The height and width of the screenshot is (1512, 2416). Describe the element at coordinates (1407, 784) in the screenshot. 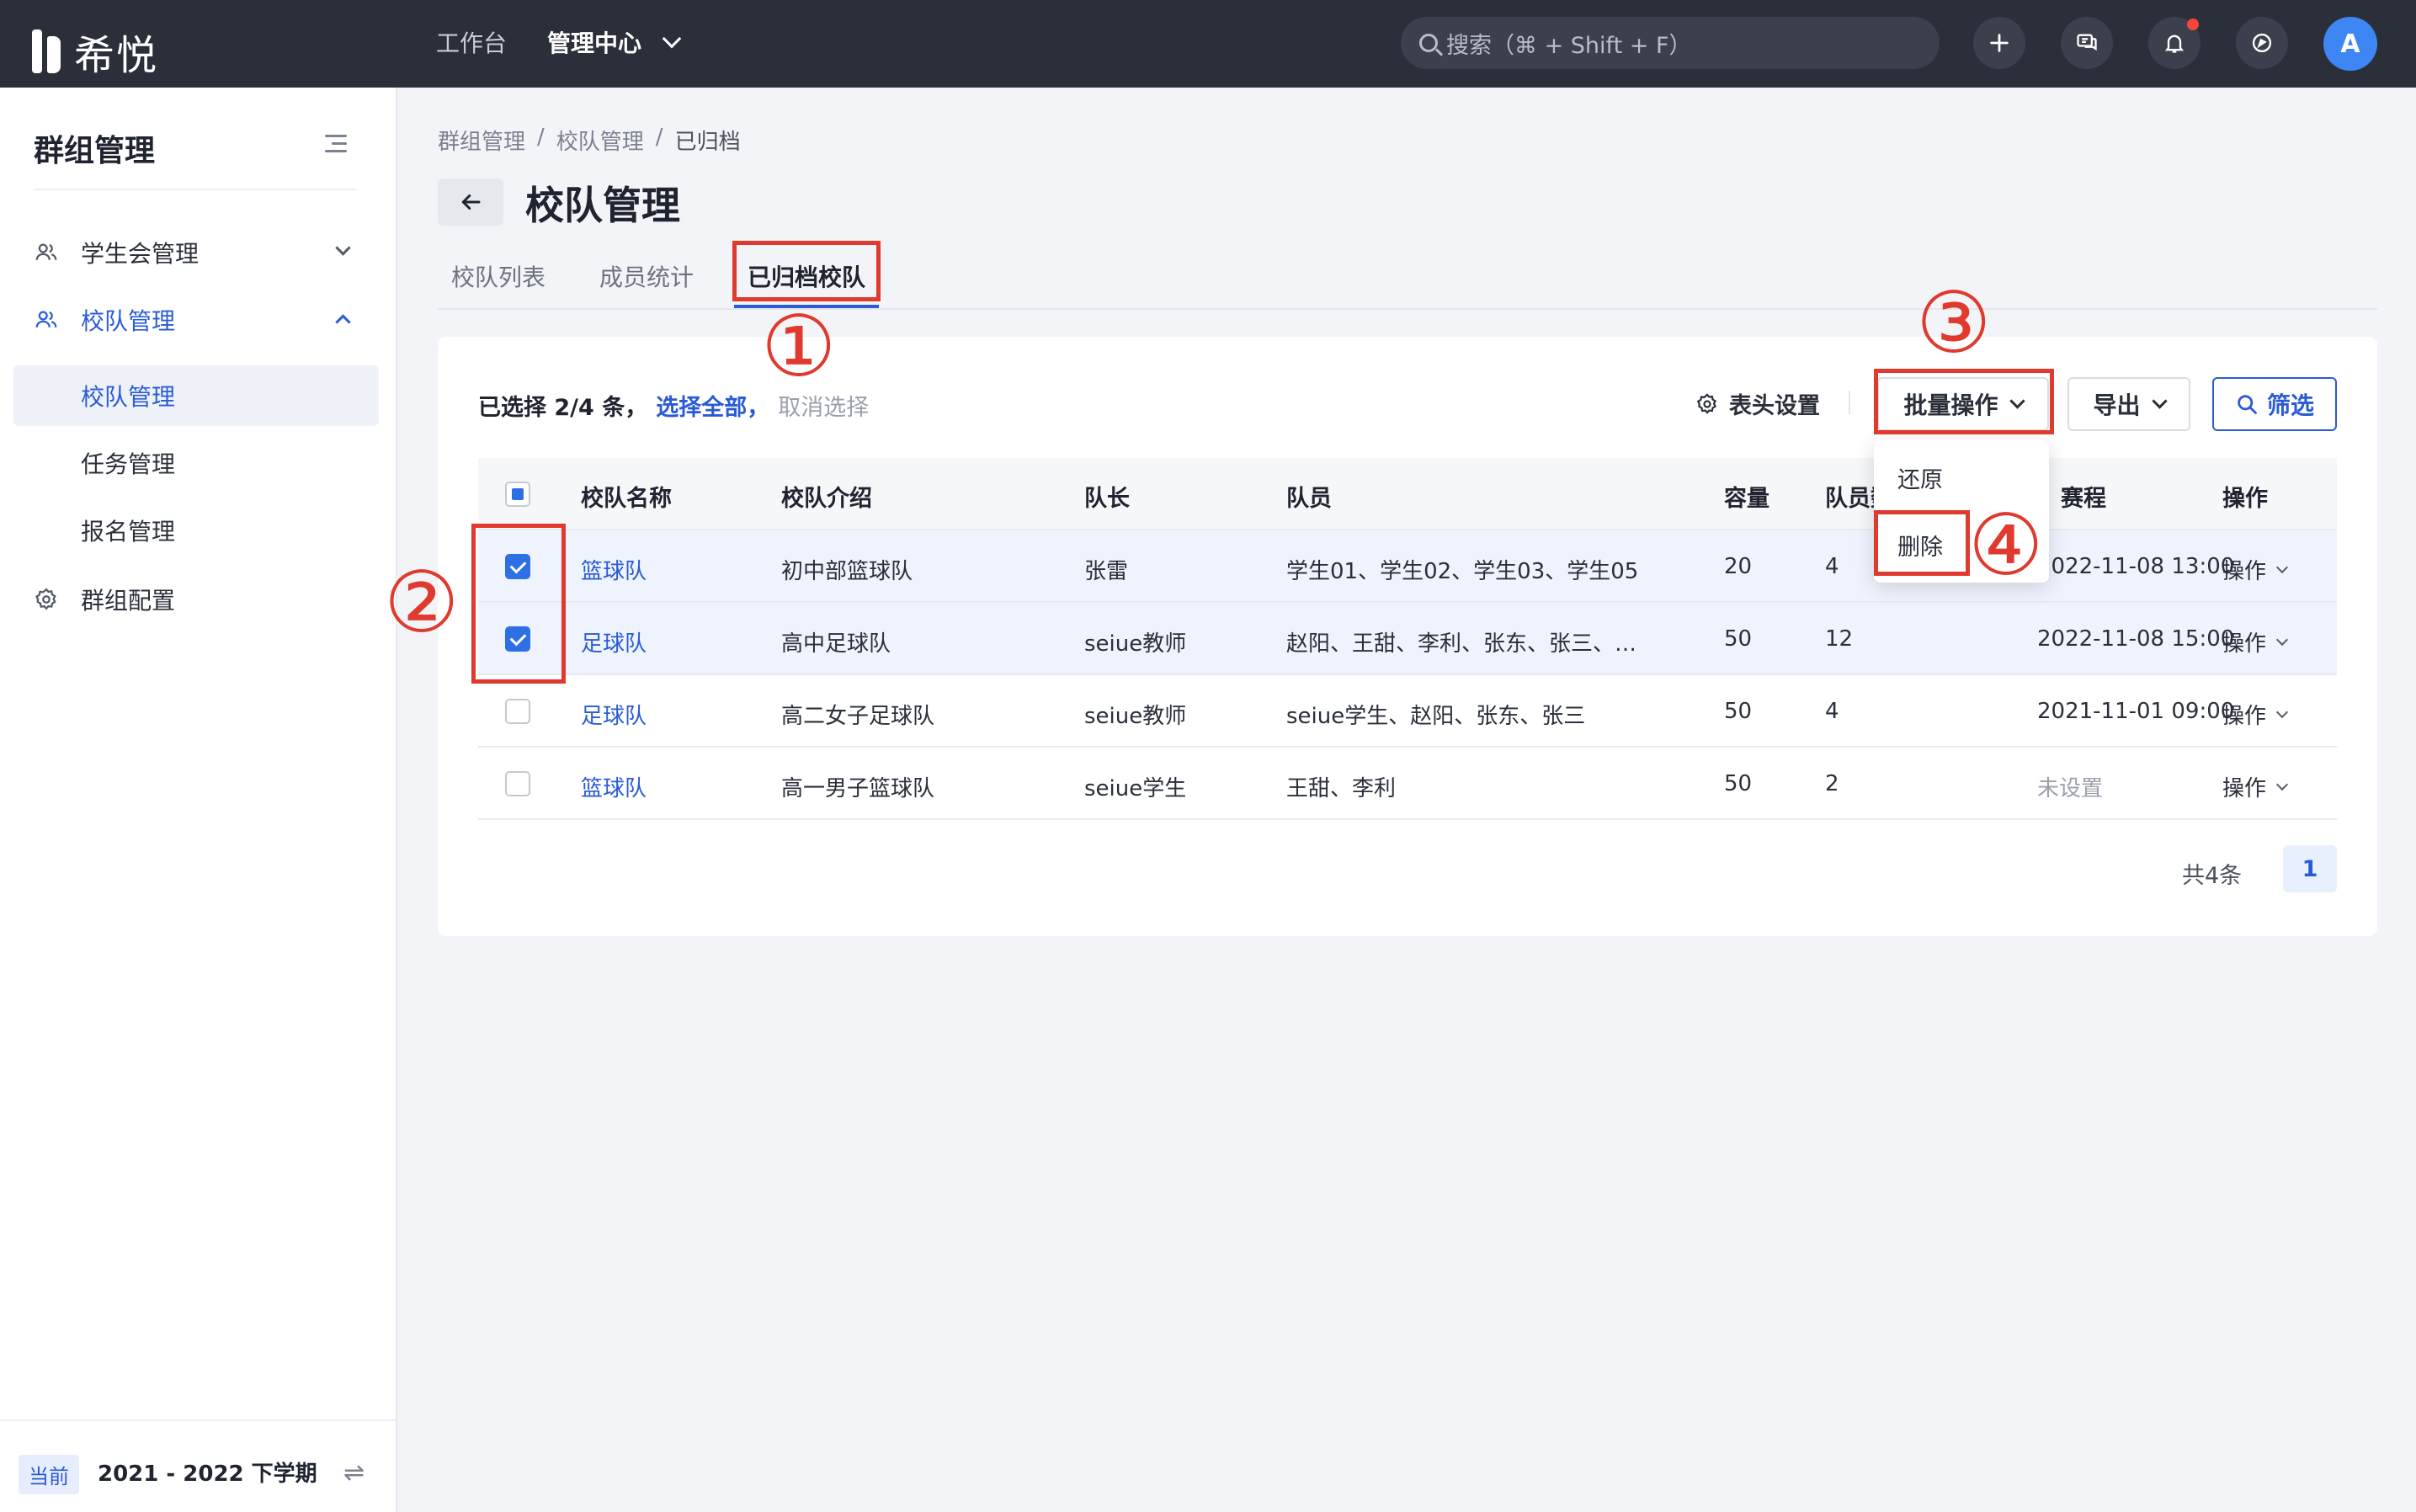

I see `table-row: 篮球队 高一男子篮球队 seiue学生 王甜、李利 50 2 未设置 操作` at that location.